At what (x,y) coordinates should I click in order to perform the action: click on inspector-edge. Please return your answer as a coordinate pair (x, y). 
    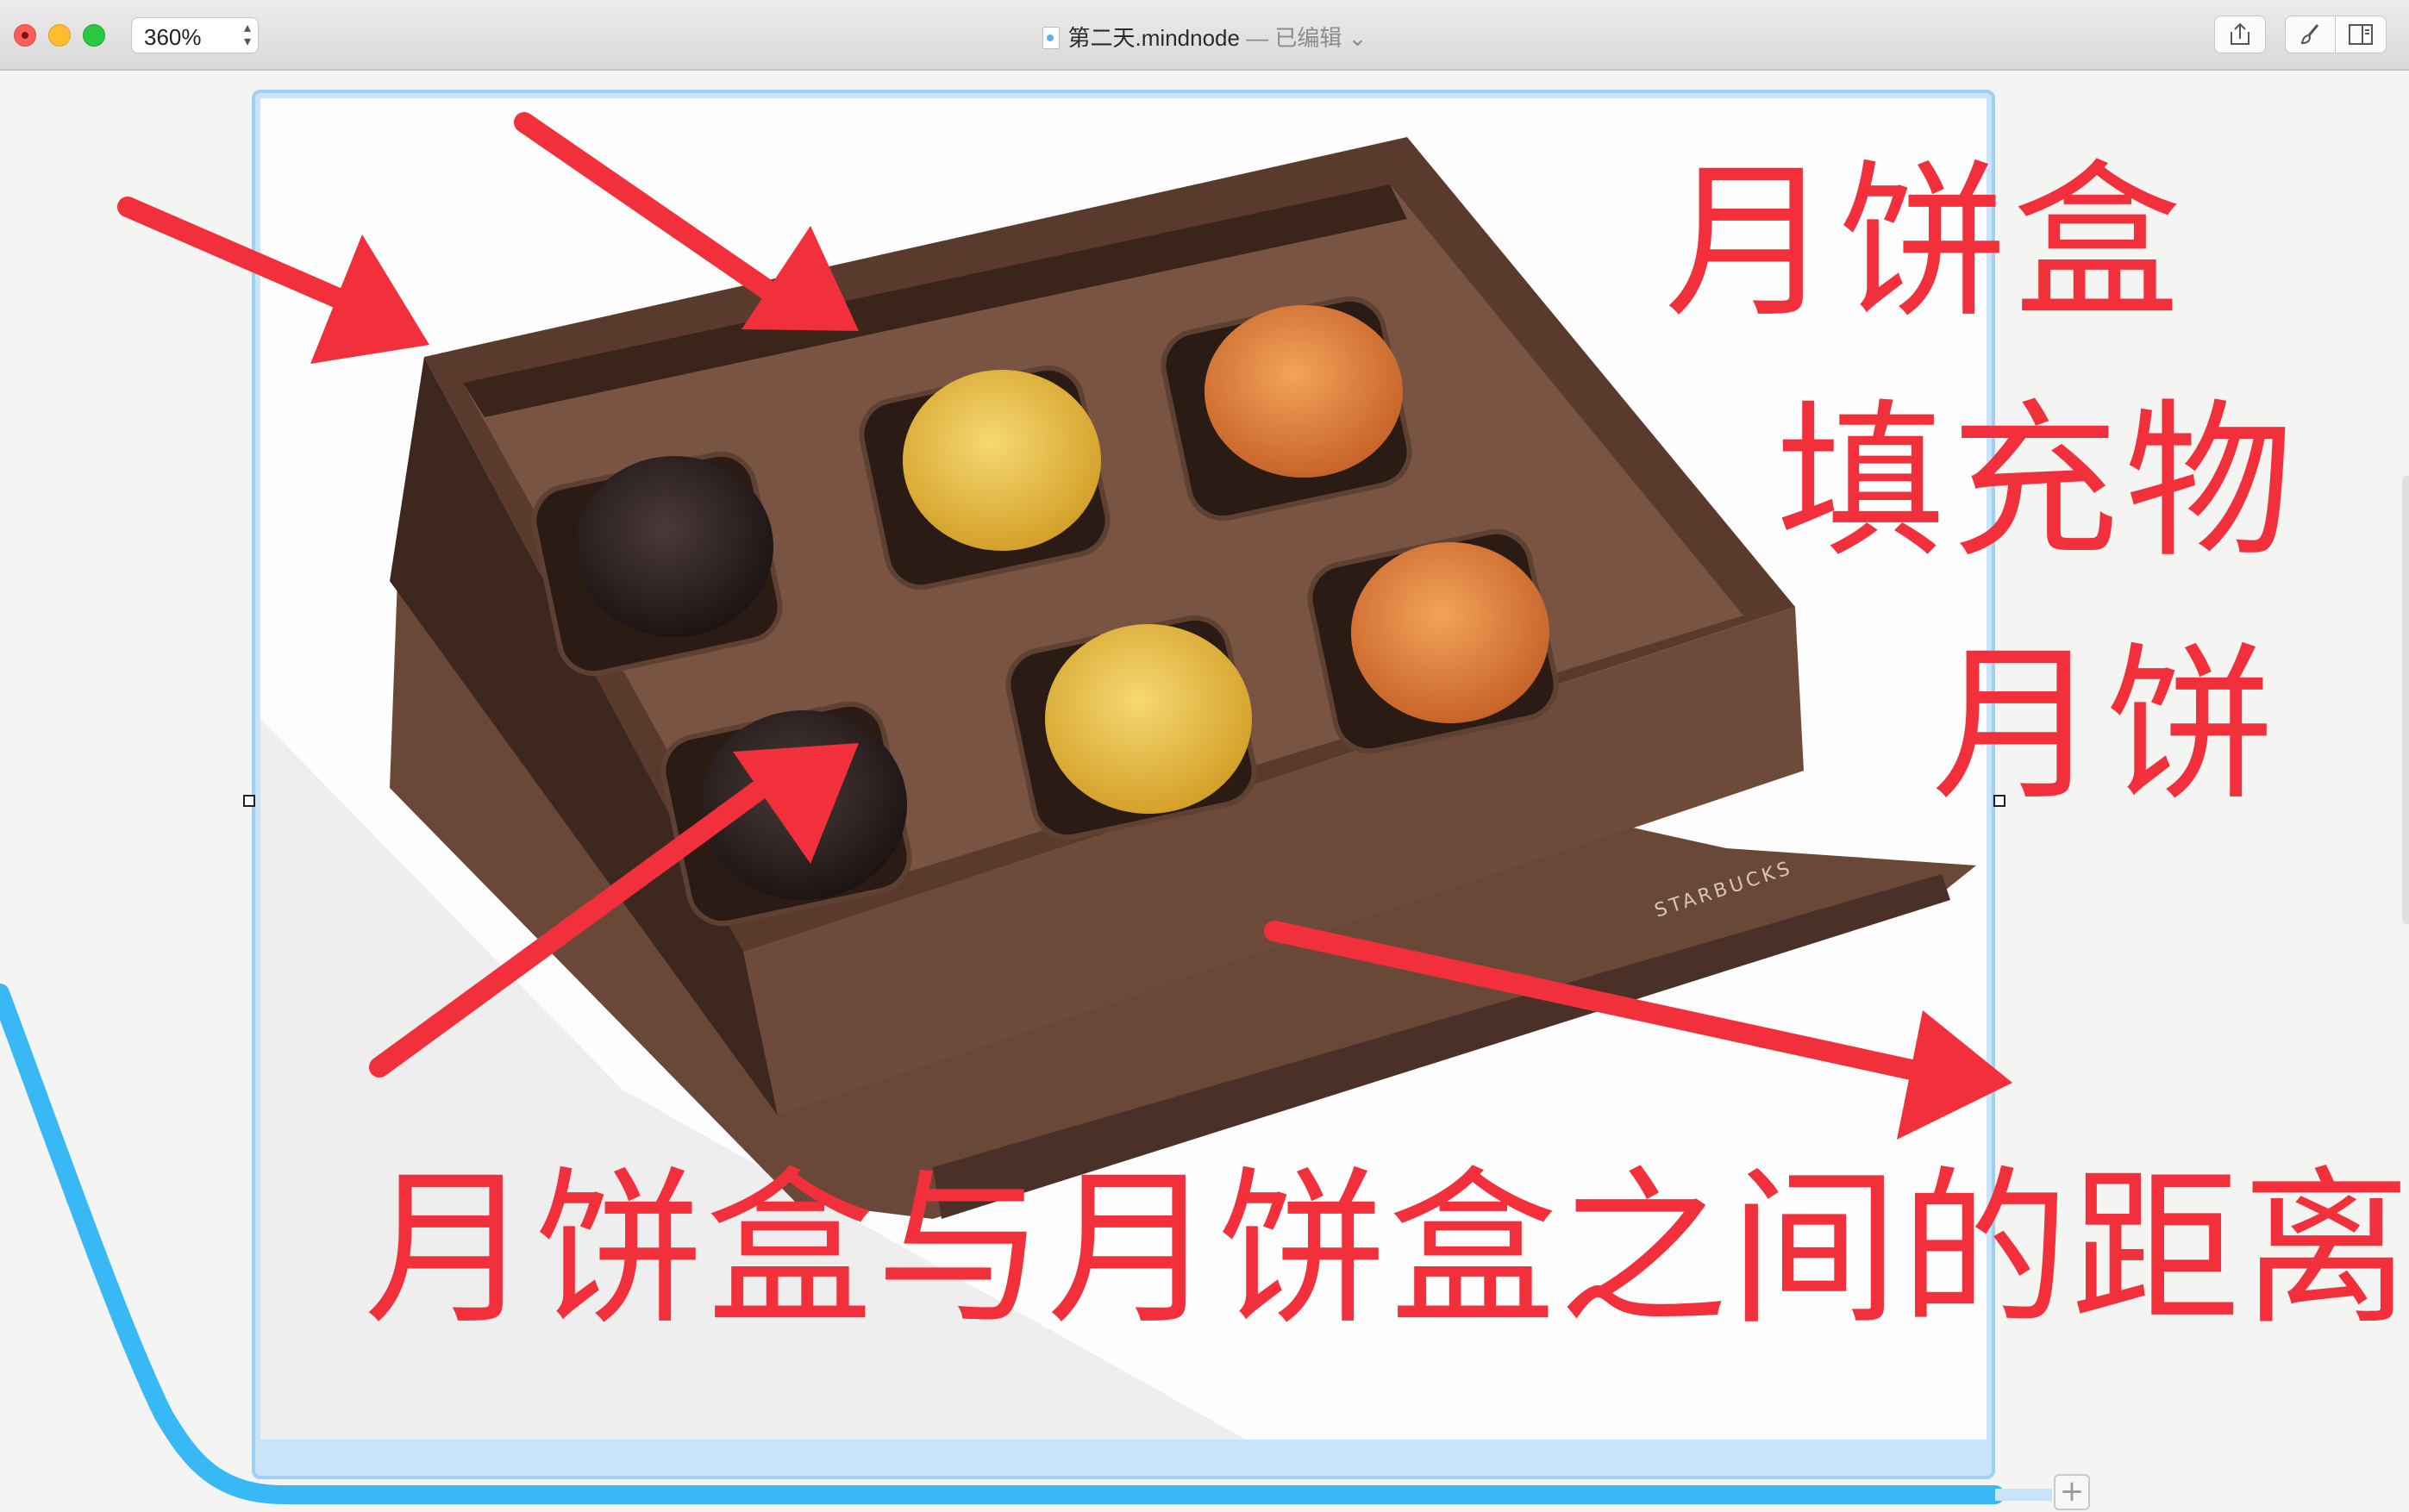
    Looking at the image, I should click on (2405, 700).